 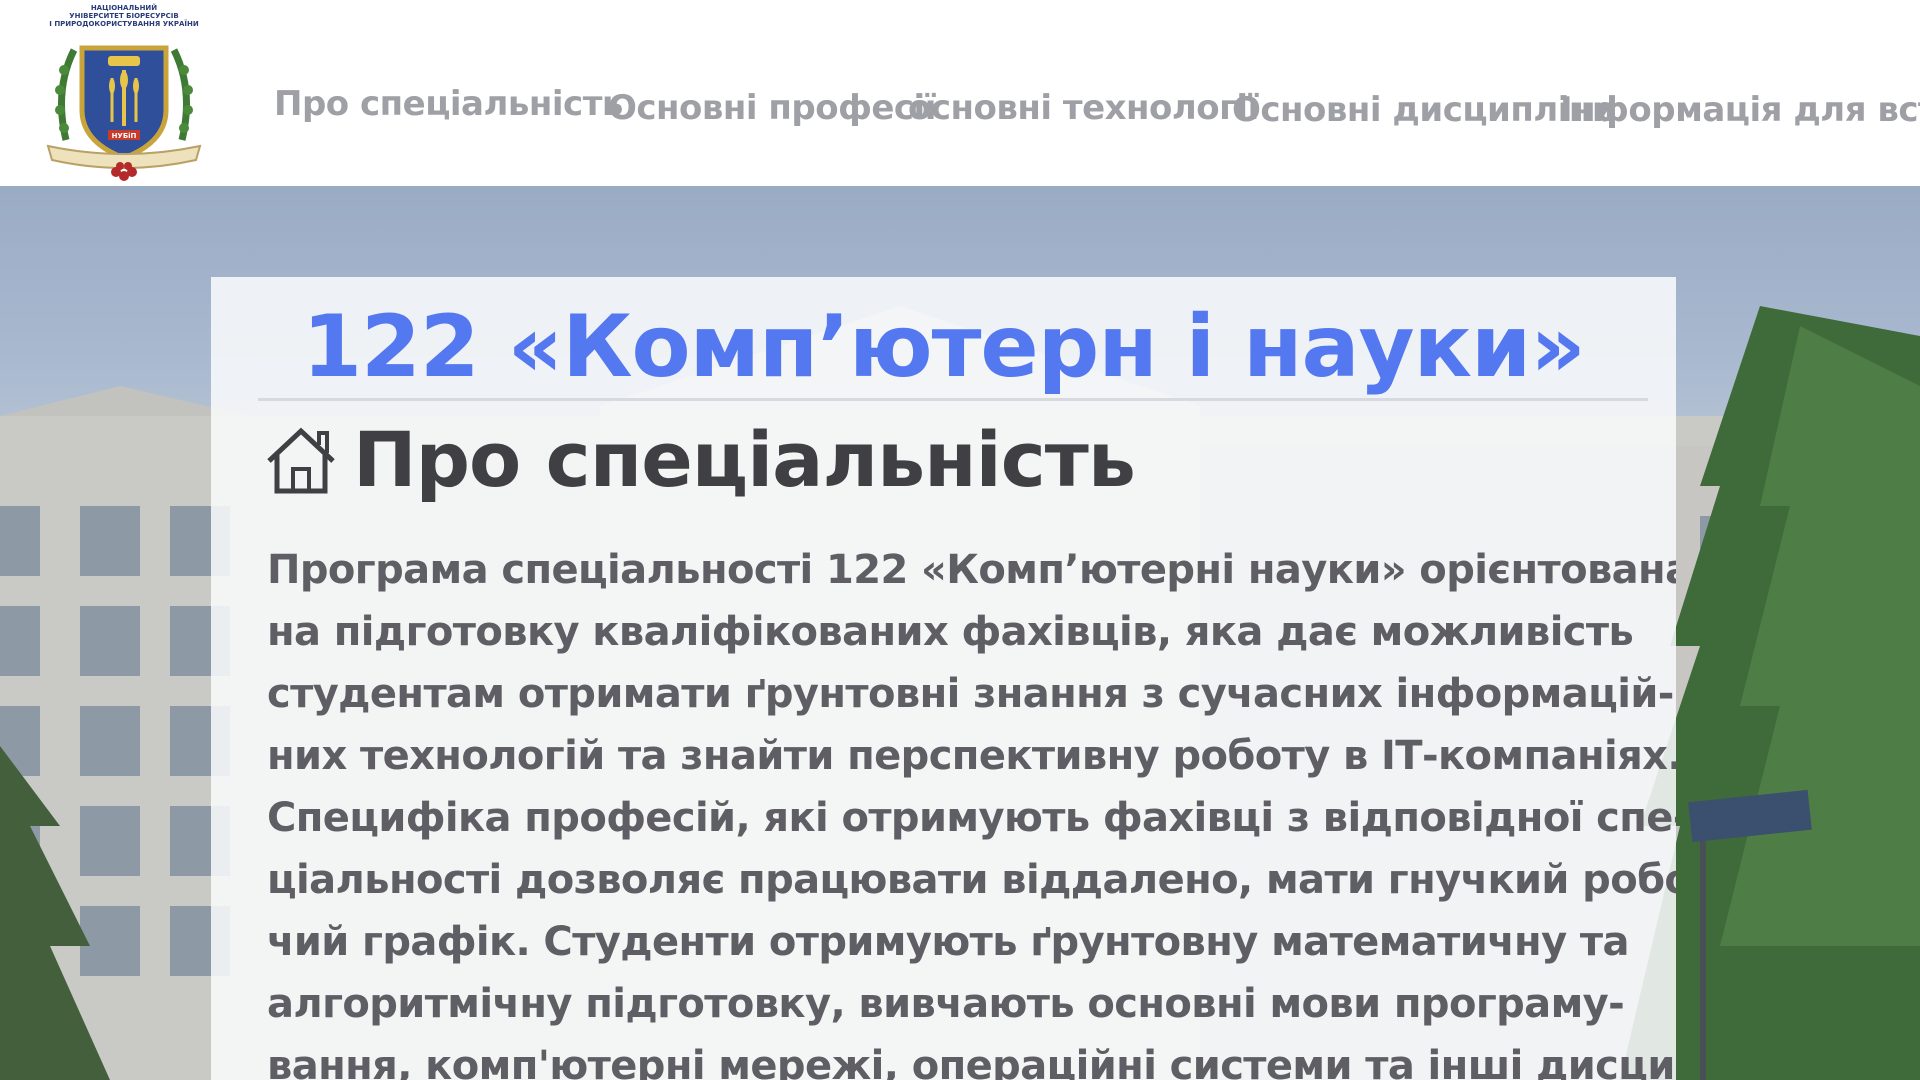 I want to click on home-icon, so click(x=301, y=460).